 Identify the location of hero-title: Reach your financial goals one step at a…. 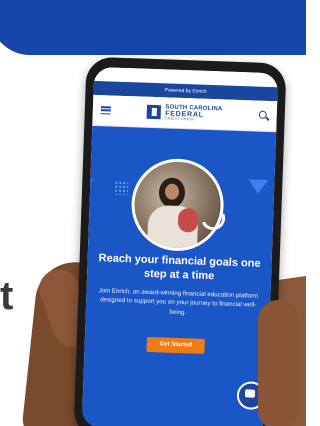
(179, 267).